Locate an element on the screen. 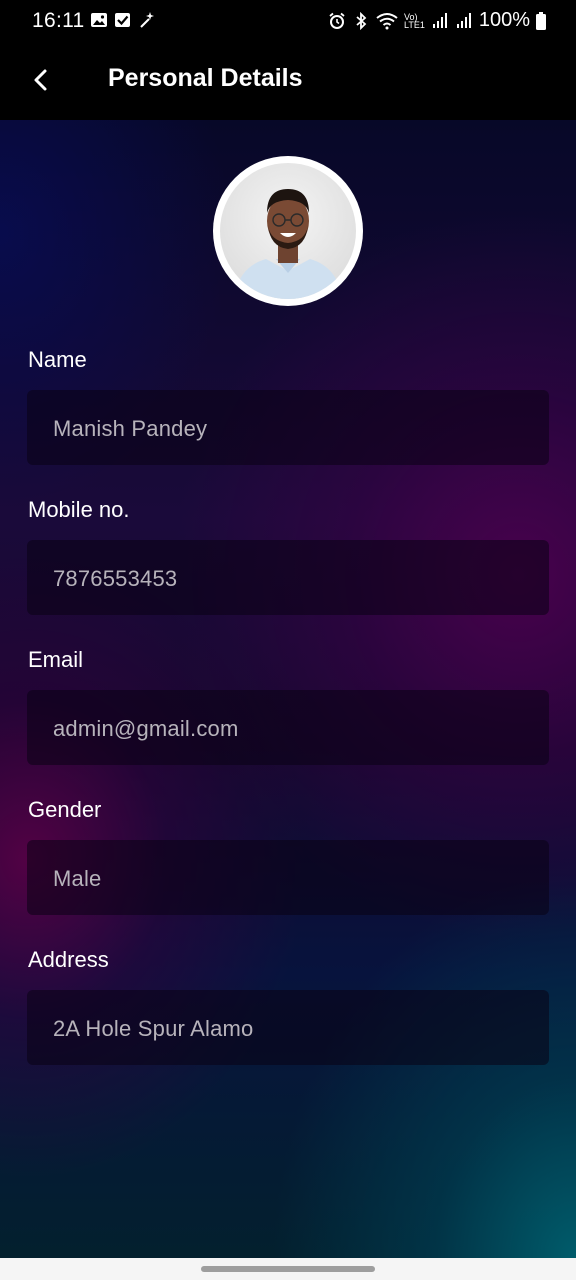 This screenshot has width=576, height=1280. address-value: 2A Hole Spur Alamo is located at coordinates (153, 1028).